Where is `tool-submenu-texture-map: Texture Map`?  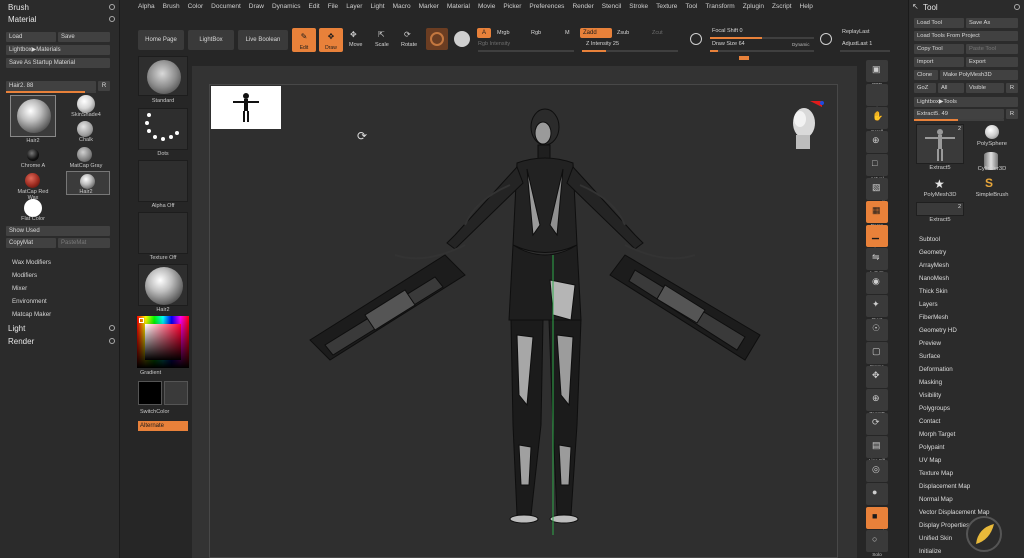 tool-submenu-texture-map: Texture Map is located at coordinates (936, 473).